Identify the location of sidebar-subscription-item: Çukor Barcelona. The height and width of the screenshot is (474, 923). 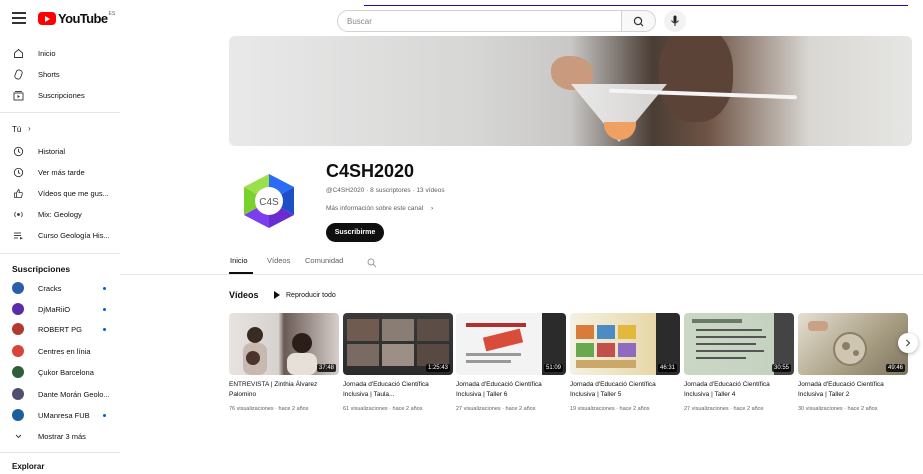
(60, 372).